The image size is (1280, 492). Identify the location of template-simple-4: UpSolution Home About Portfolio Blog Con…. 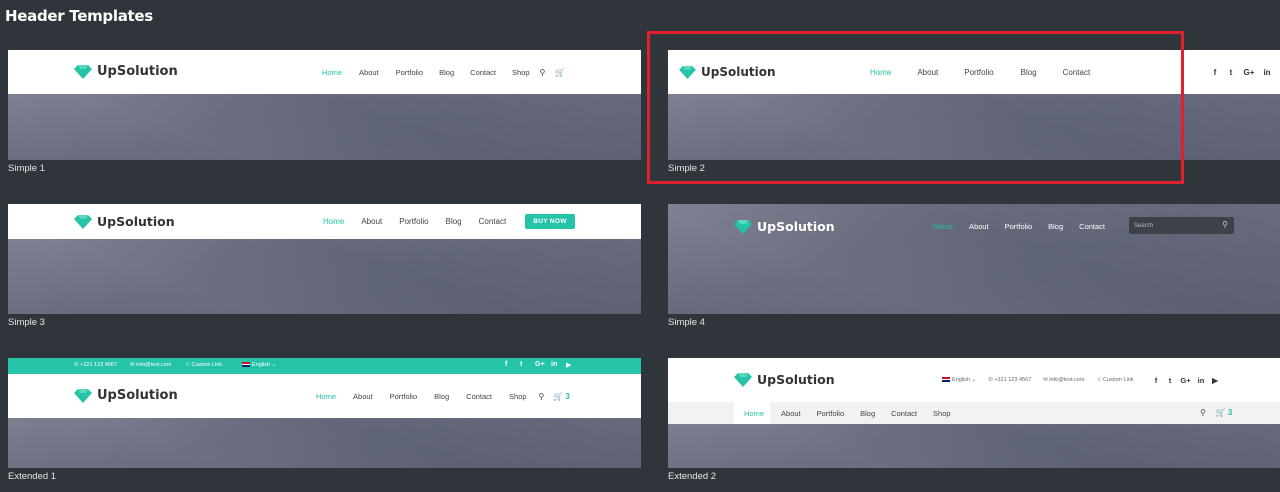
(974, 259).